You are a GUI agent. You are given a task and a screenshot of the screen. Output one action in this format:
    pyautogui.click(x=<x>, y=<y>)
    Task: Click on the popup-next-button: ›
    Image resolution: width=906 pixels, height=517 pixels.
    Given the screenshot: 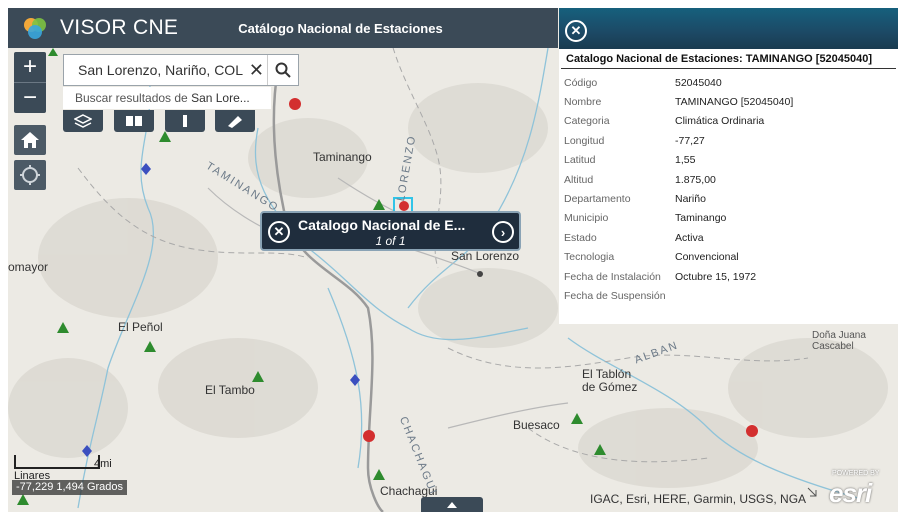 What is the action you would take?
    pyautogui.click(x=503, y=232)
    